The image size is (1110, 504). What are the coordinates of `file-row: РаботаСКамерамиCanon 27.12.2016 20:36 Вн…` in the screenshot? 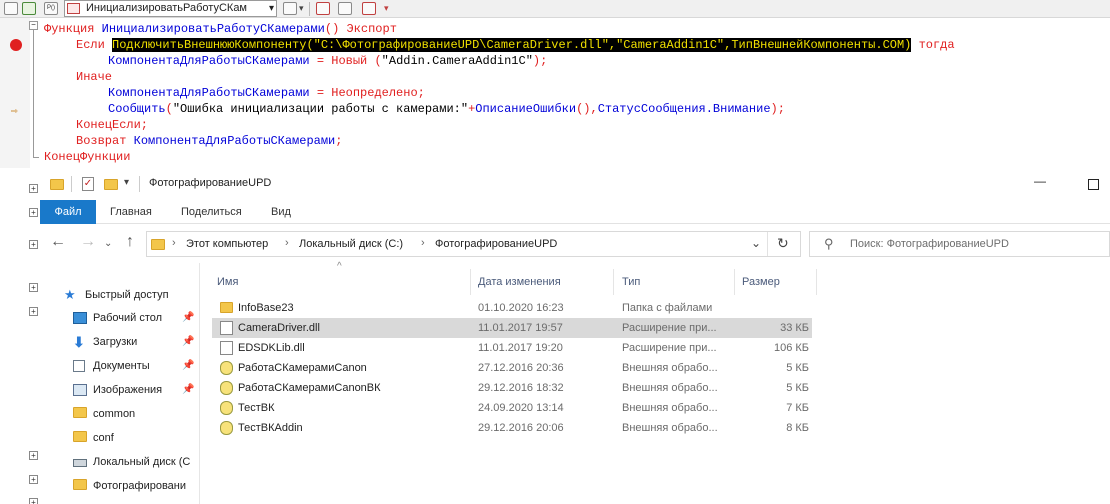 It's located at (512, 368).